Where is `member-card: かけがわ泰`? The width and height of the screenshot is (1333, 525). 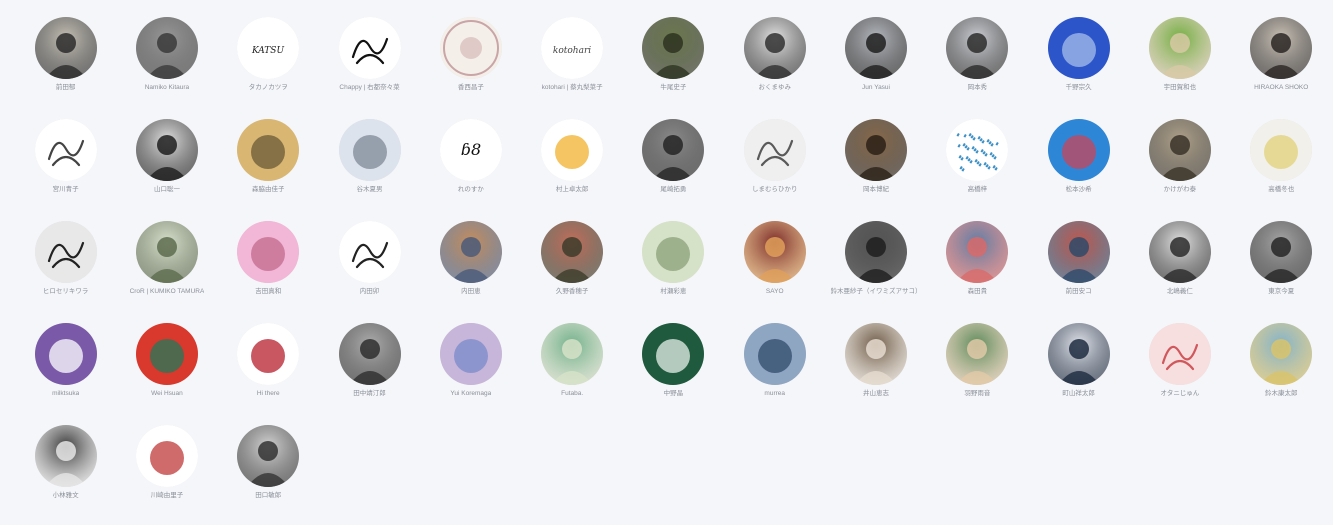 member-card: かけがわ泰 is located at coordinates (1179, 168).